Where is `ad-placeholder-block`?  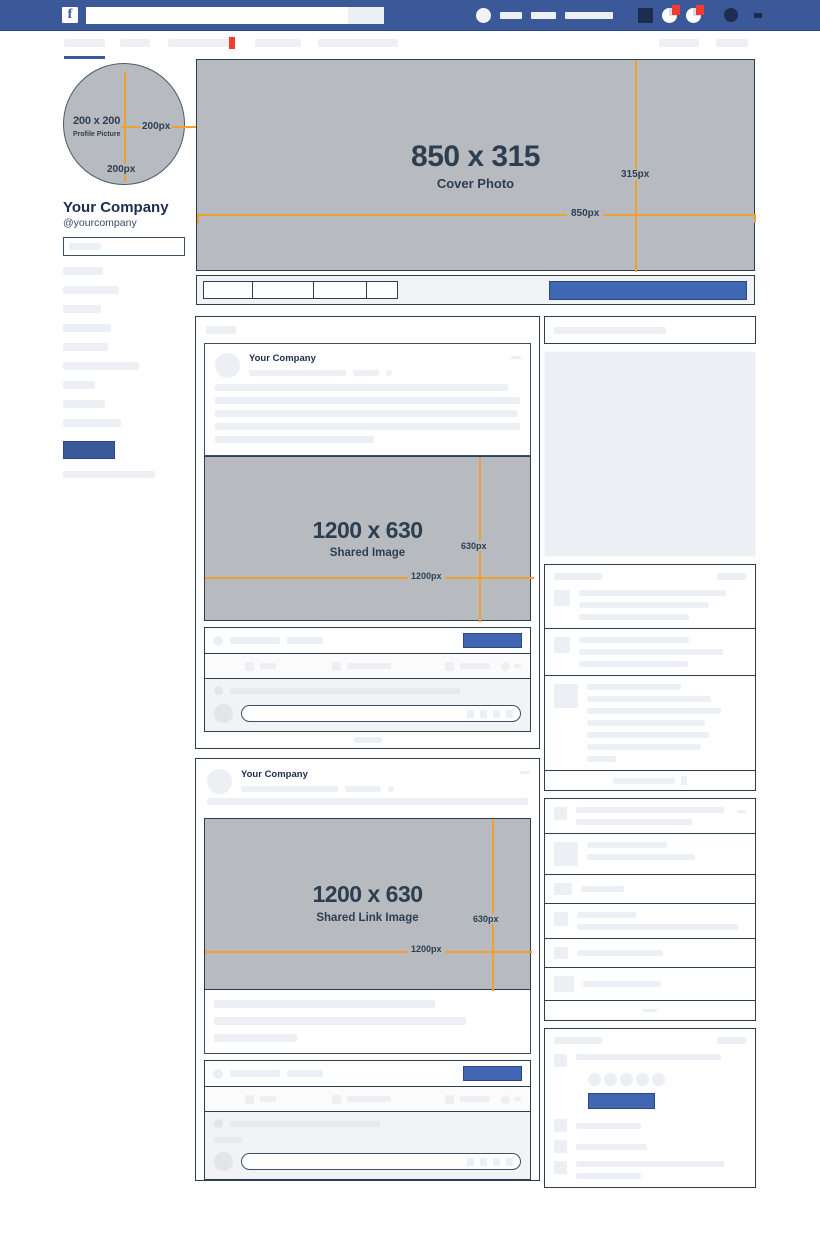
ad-placeholder-block is located at coordinates (650, 454).